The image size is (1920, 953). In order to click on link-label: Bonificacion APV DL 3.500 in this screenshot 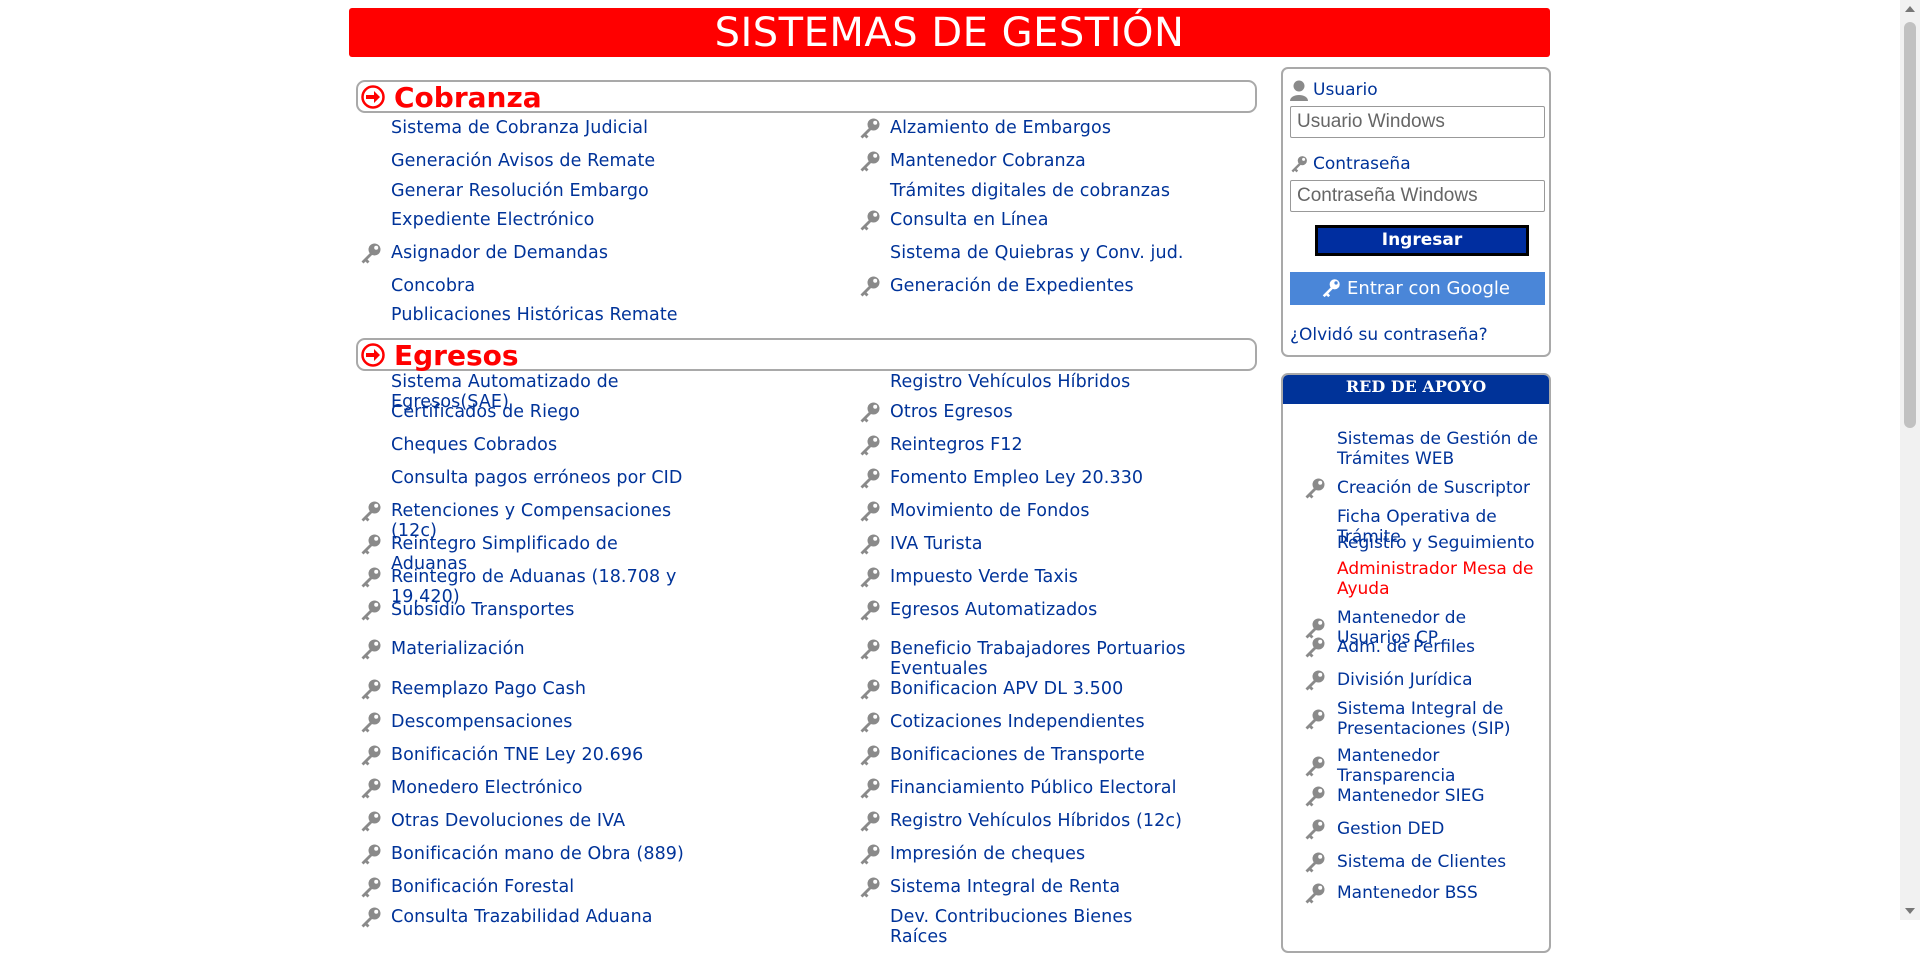, I will do `click(1040, 689)`.